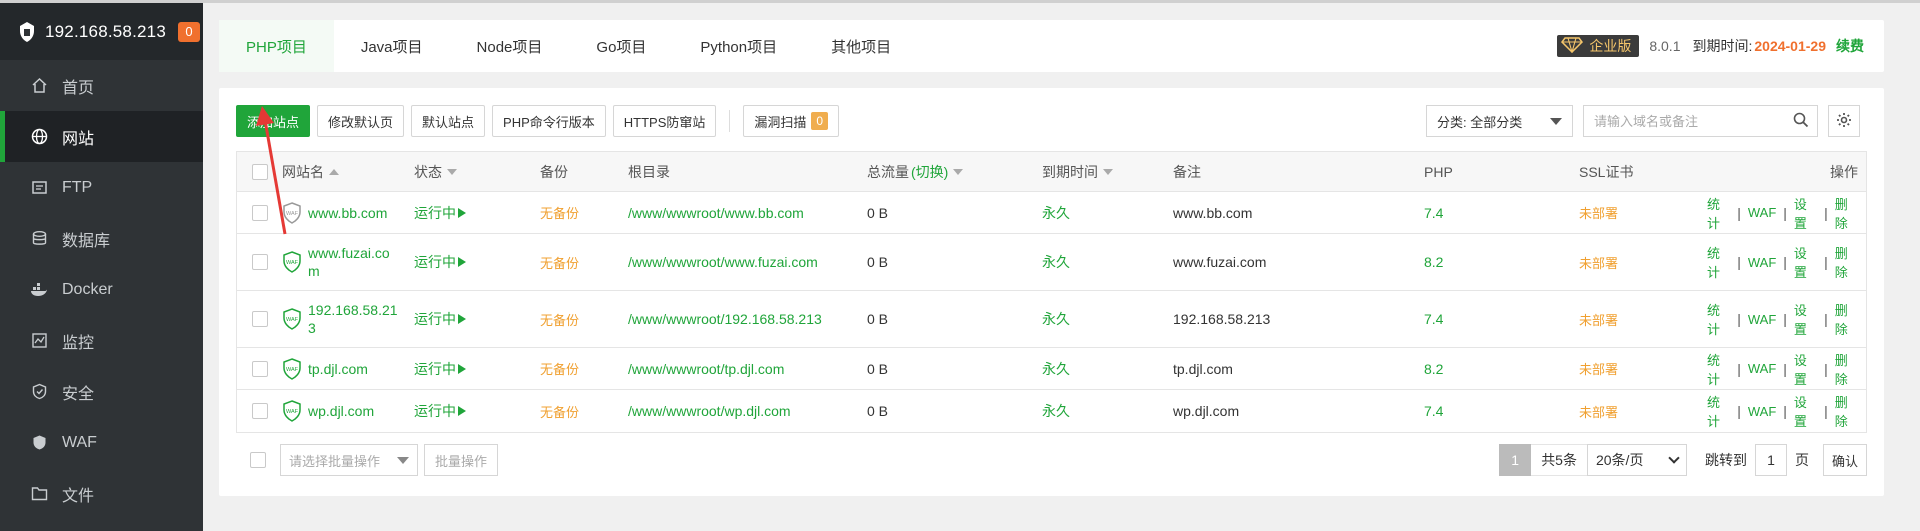 The image size is (1920, 531). I want to click on category-select: 分类: 全部分类, so click(1499, 121).